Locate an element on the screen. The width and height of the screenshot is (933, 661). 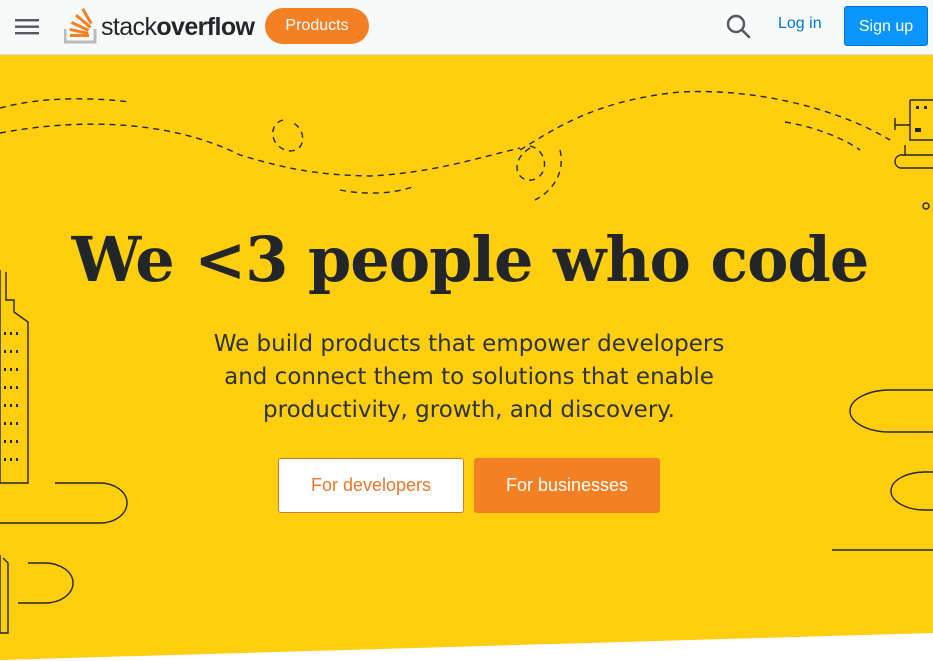
for-developers-button: For developers is located at coordinates (371, 485).